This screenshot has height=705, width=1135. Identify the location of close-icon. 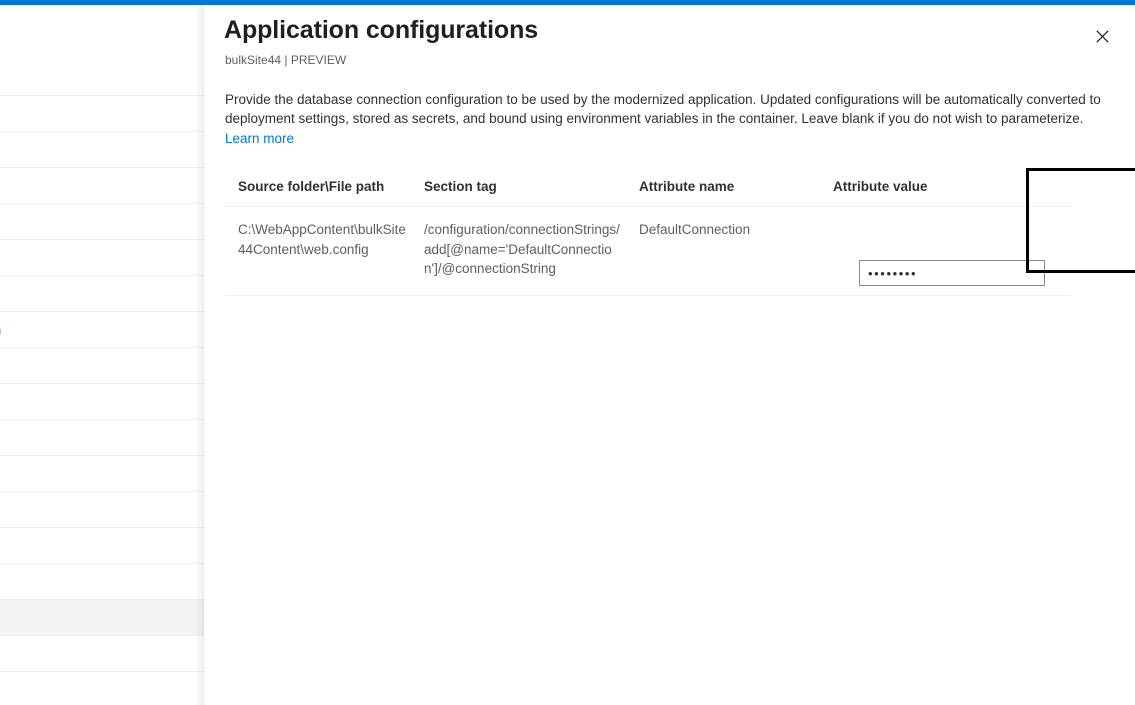
(1102, 36).